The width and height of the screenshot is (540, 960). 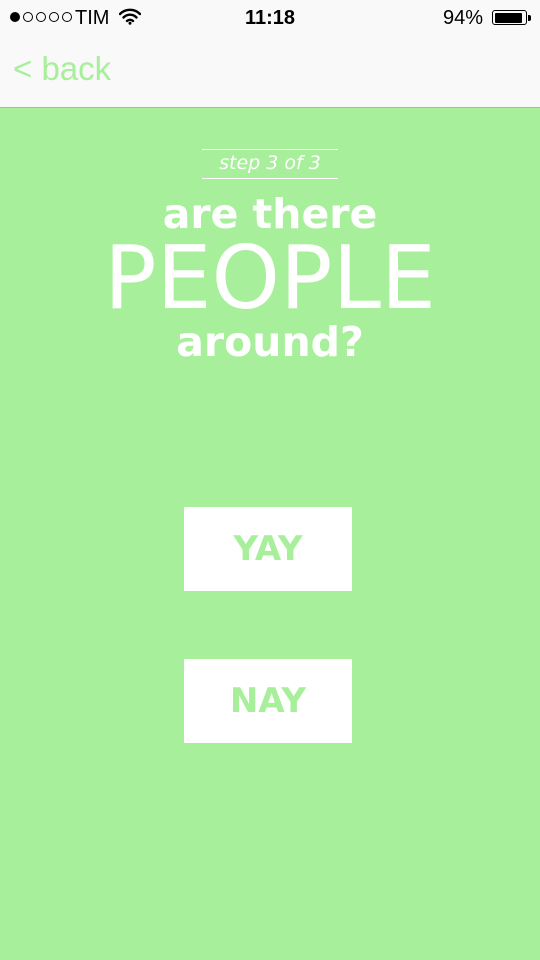 What do you see at coordinates (270, 164) in the screenshot?
I see `step-indicator: step 3 of 3` at bounding box center [270, 164].